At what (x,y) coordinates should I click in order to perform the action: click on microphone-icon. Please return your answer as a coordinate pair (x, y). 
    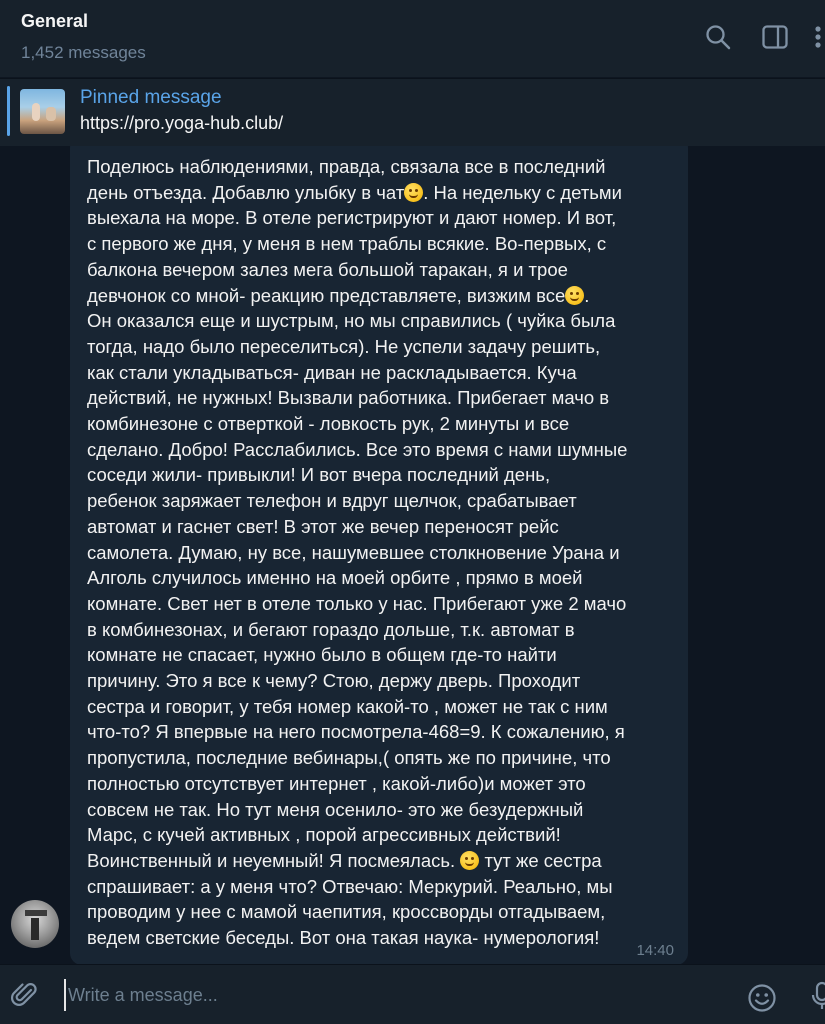
    Looking at the image, I should click on (816, 996).